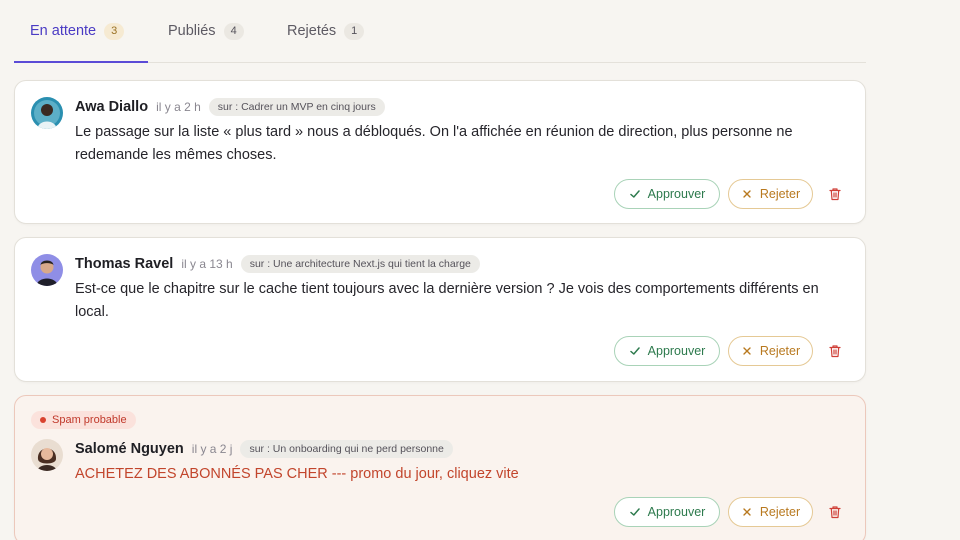  What do you see at coordinates (114, 31) in the screenshot?
I see `tab-count-badge: 3` at bounding box center [114, 31].